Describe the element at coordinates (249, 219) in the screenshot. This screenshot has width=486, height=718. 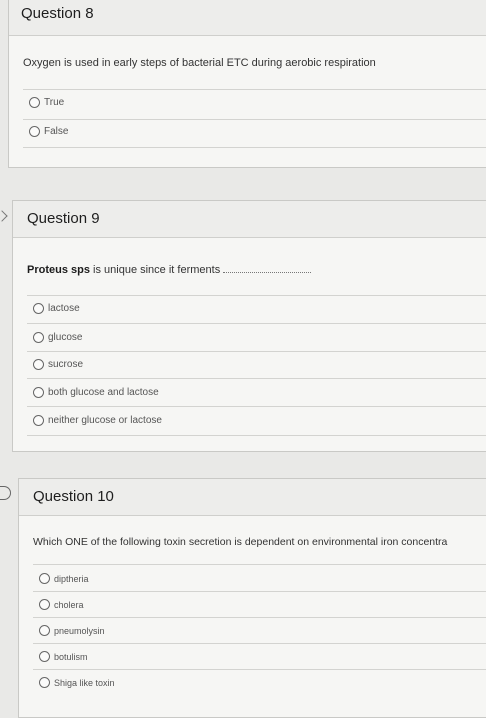
I see `question-9-header: Question 9` at that location.